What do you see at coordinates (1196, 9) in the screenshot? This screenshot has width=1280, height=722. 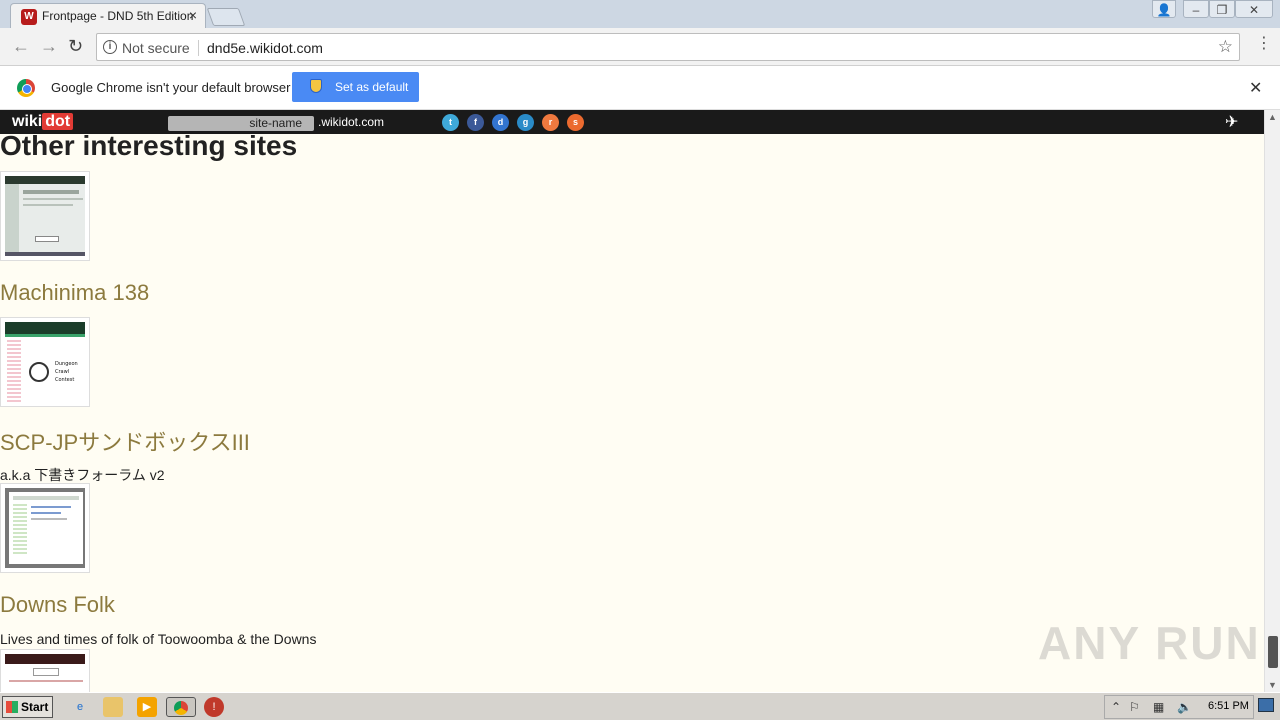 I see `minimize-button: –` at bounding box center [1196, 9].